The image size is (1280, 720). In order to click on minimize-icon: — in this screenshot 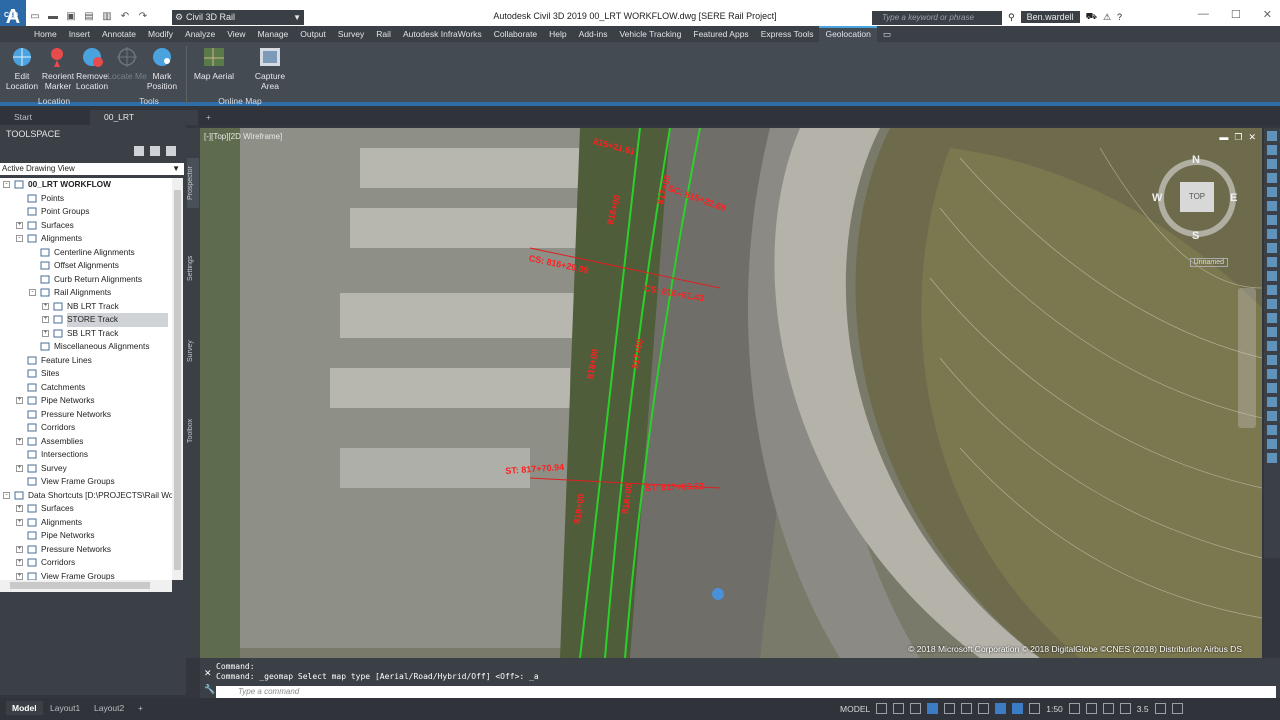, I will do `click(1203, 14)`.